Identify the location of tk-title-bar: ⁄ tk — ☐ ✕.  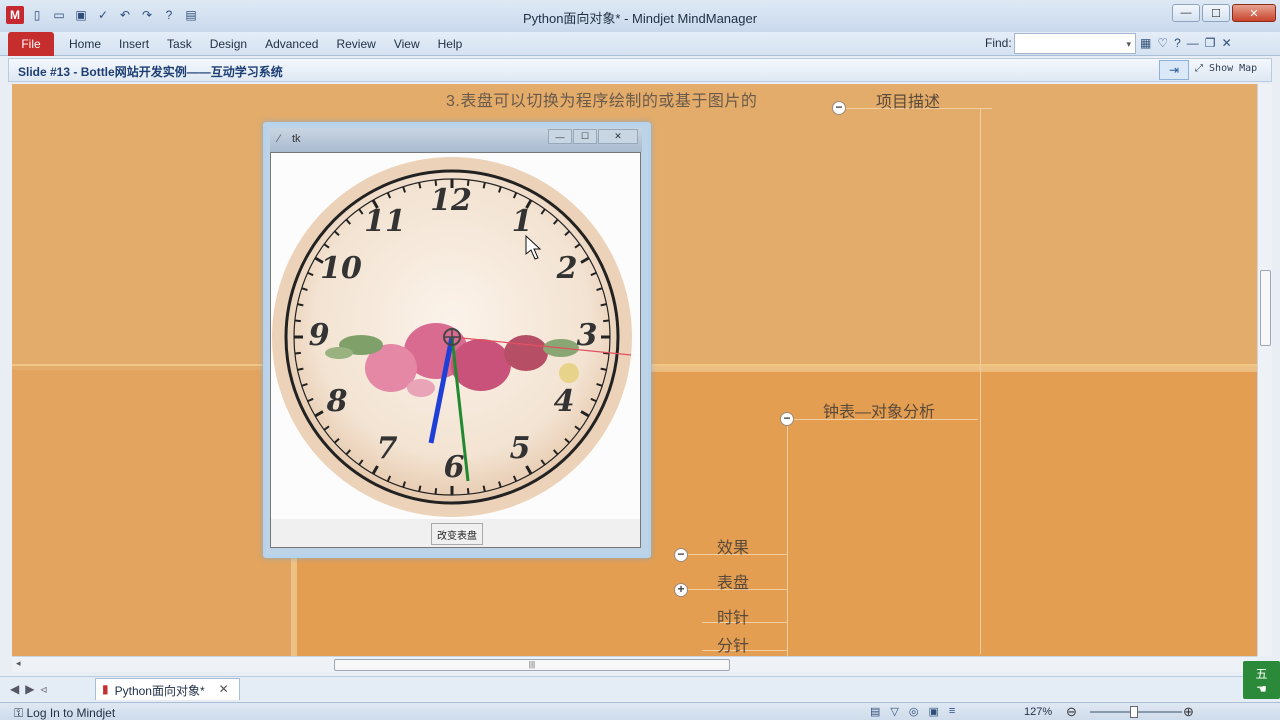
(456, 140).